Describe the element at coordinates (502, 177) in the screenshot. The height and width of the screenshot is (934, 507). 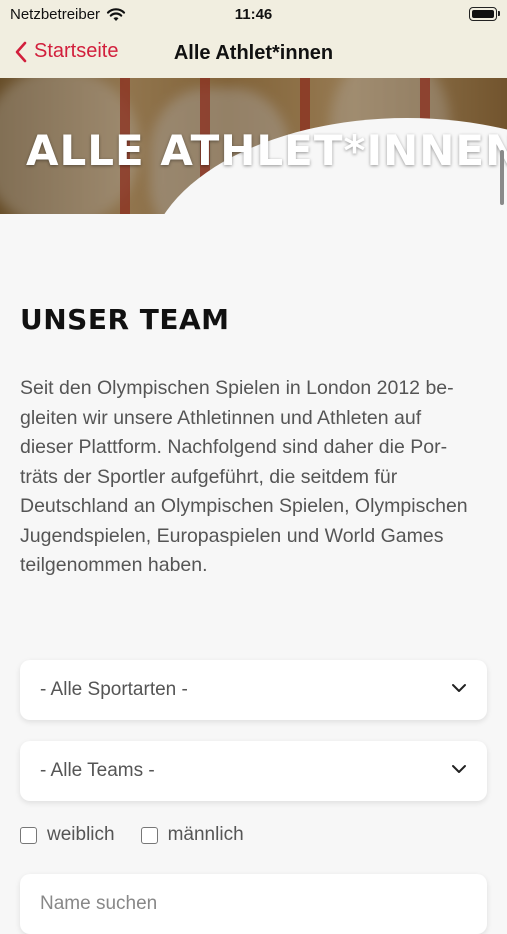
I see `scrollbar` at that location.